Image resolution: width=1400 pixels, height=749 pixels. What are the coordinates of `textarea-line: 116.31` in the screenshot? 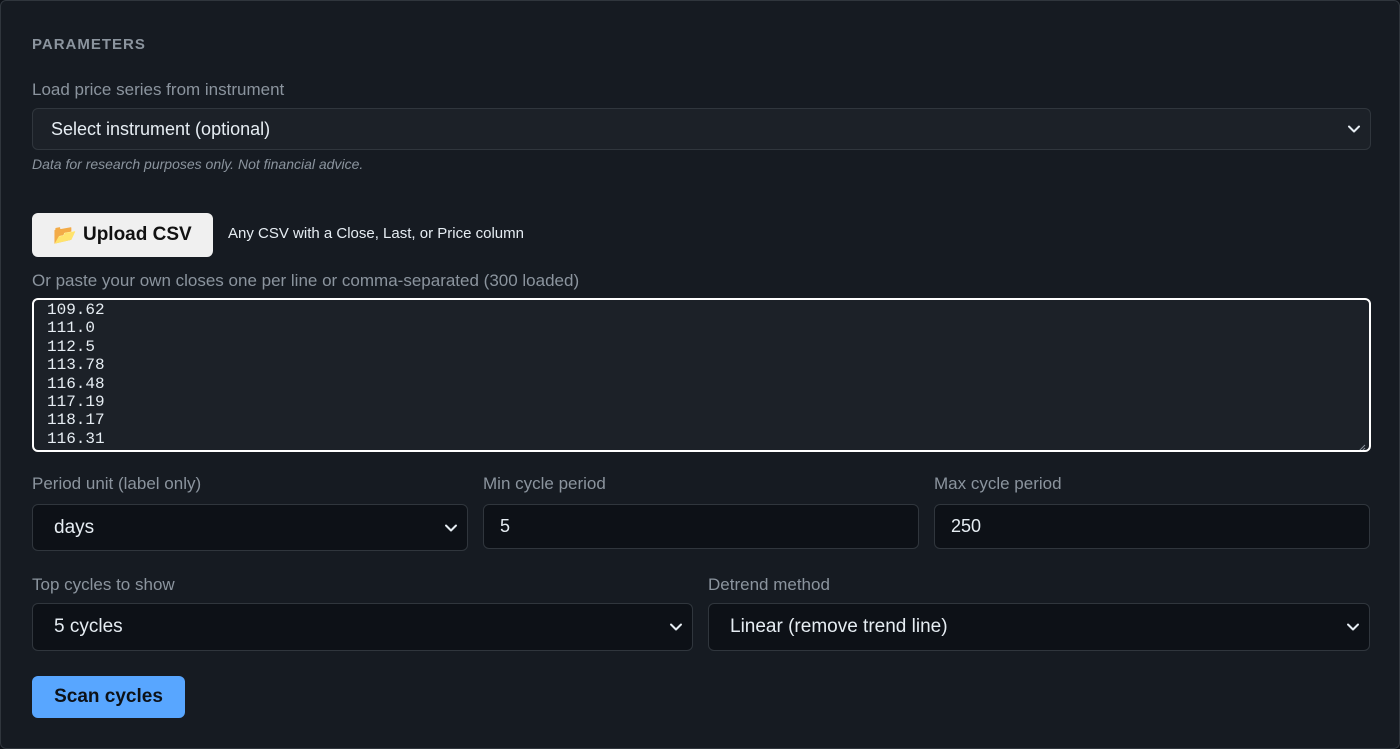 It's located at (76, 438).